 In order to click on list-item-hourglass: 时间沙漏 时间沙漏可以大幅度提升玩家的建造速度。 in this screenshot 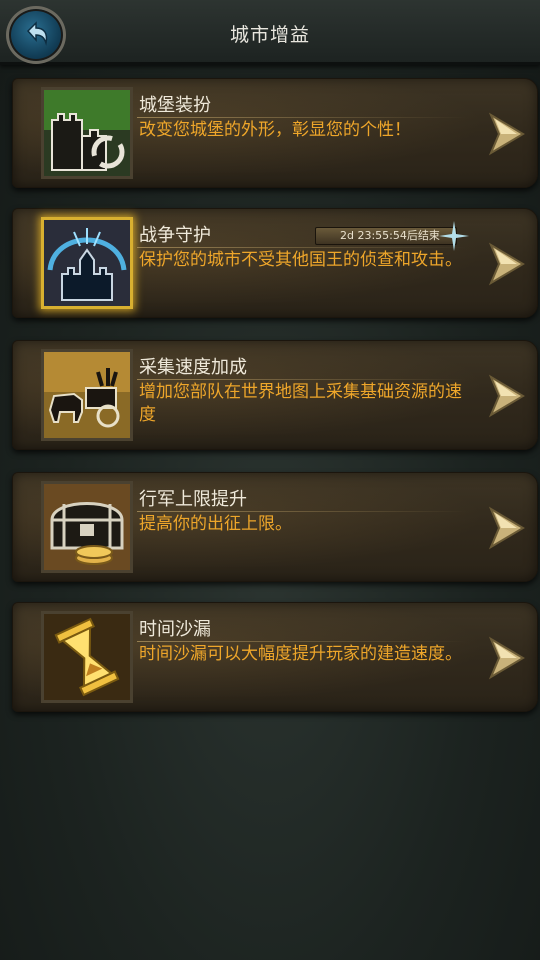, I will do `click(275, 657)`.